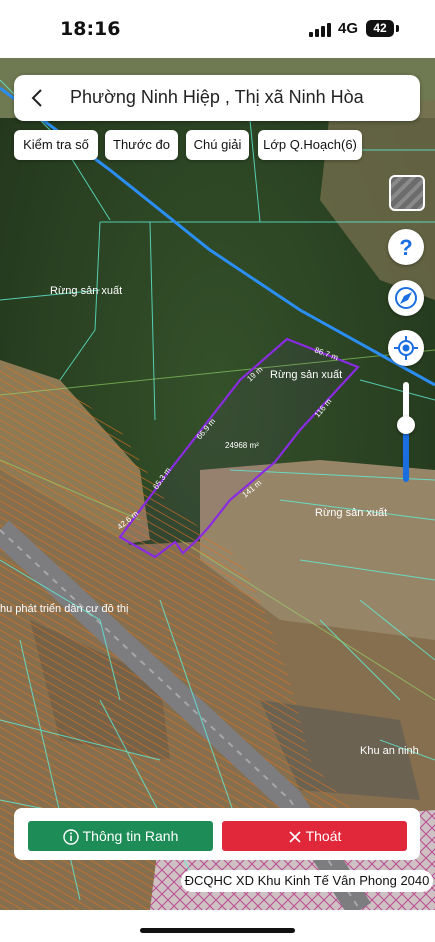 The width and height of the screenshot is (435, 942). What do you see at coordinates (38, 98) in the screenshot?
I see `chevron-left-icon` at bounding box center [38, 98].